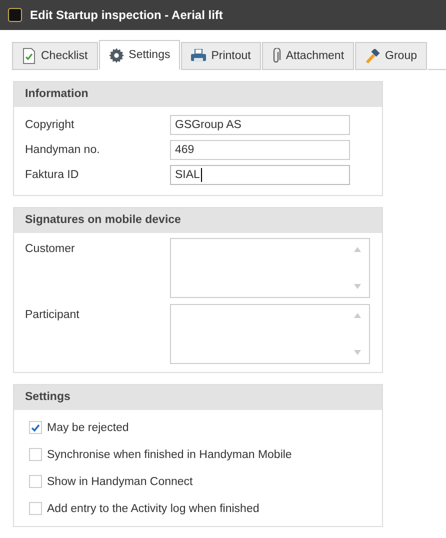  Describe the element at coordinates (52, 314) in the screenshot. I see `field-label: Participant` at that location.